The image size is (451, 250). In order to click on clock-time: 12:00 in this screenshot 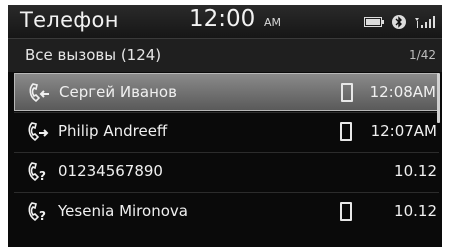, I will do `click(222, 19)`.